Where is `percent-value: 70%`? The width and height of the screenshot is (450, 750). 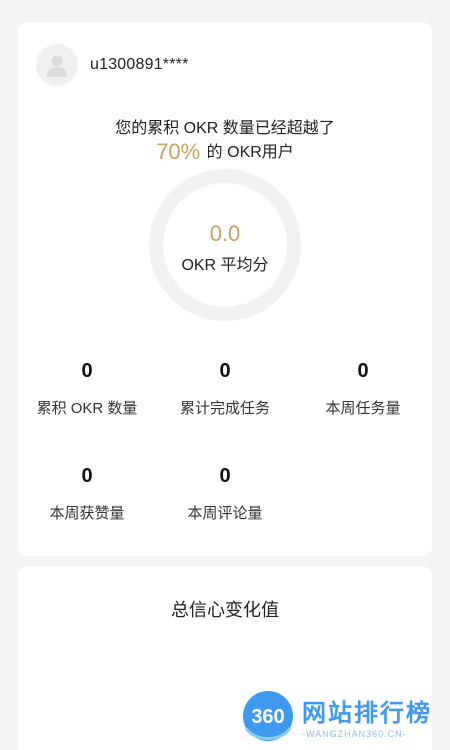
percent-value: 70% is located at coordinates (178, 151).